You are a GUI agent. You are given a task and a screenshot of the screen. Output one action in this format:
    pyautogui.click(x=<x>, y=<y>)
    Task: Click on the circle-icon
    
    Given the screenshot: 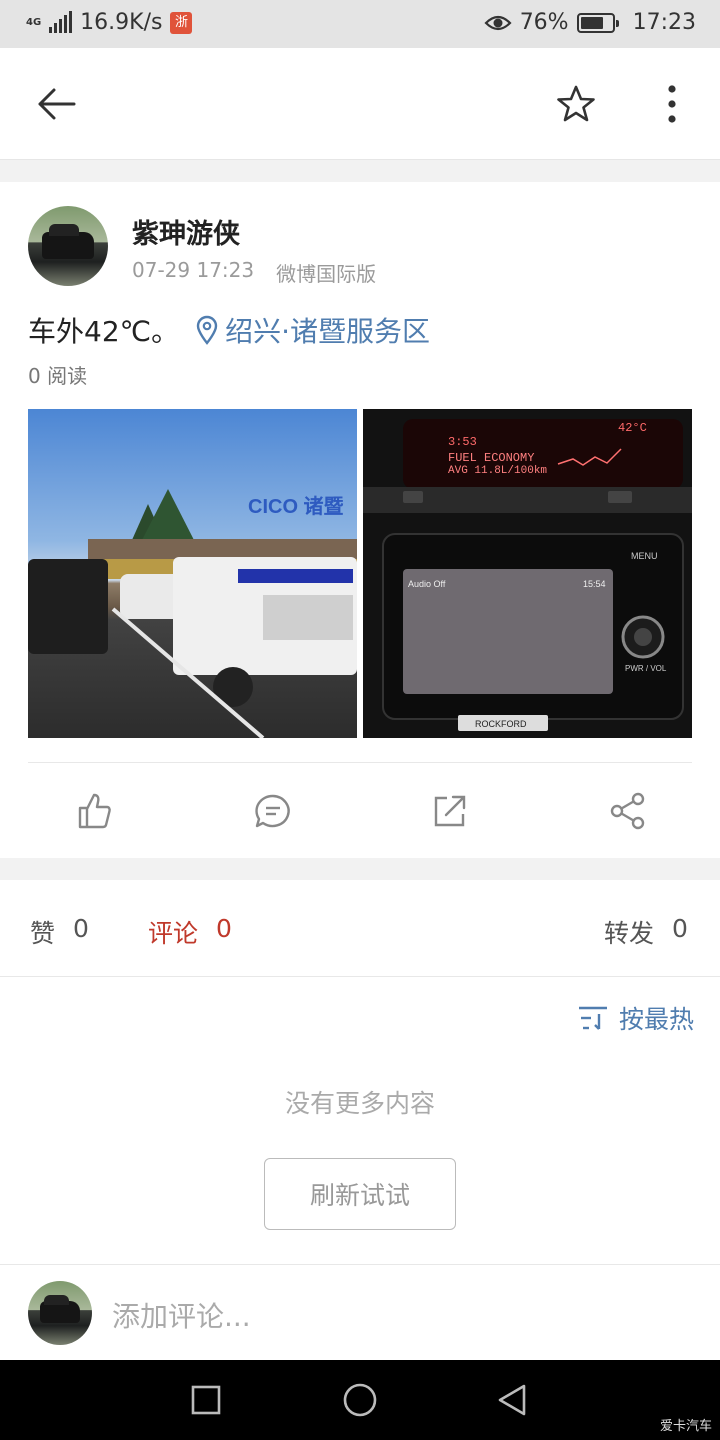 What is the action you would take?
    pyautogui.click(x=360, y=1400)
    